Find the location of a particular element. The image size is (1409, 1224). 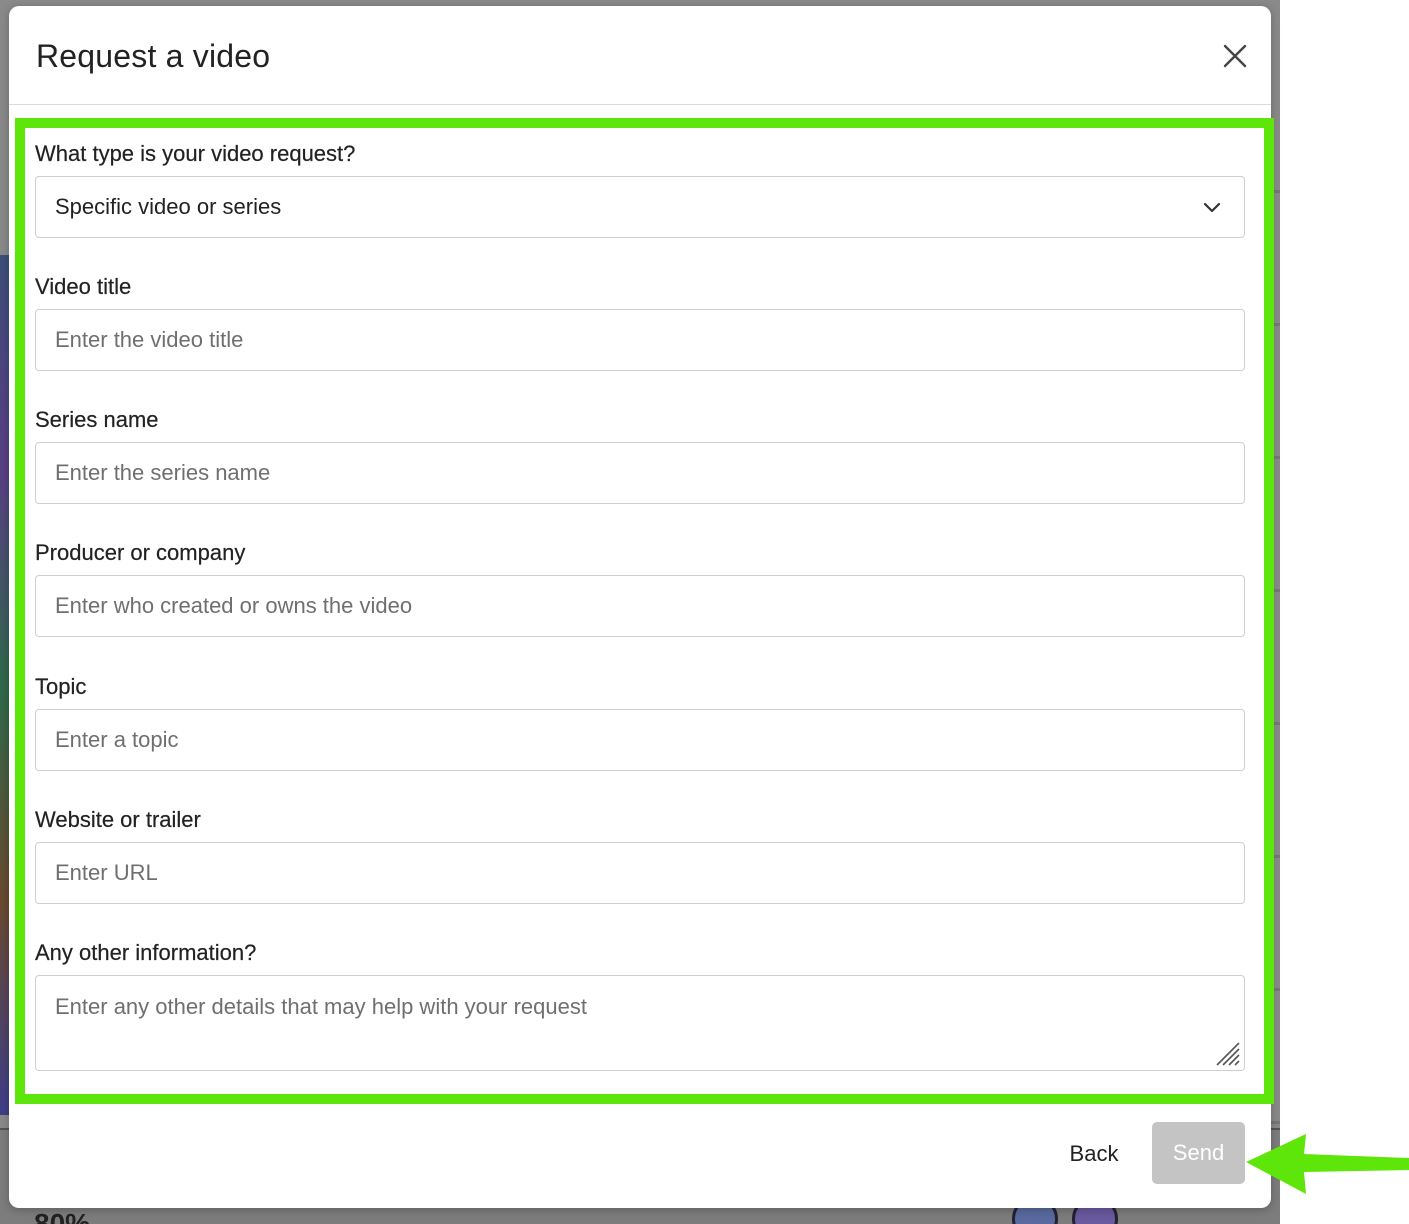

background-percent-text: 80% is located at coordinates (62, 1216).